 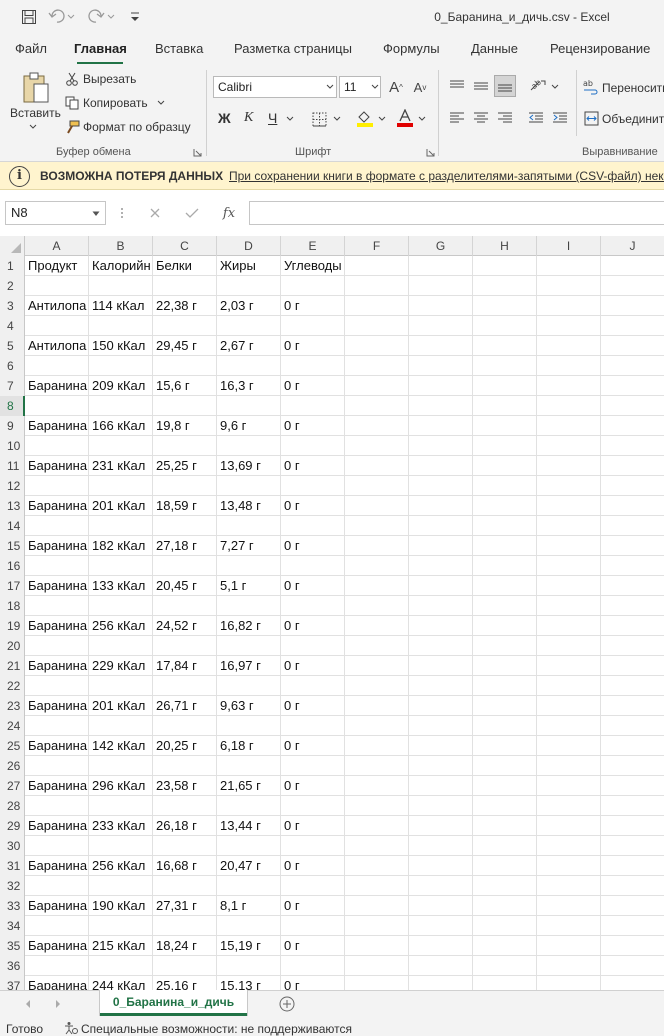 What do you see at coordinates (185, 706) in the screenshot?
I see `cell-c: 26,71 г` at bounding box center [185, 706].